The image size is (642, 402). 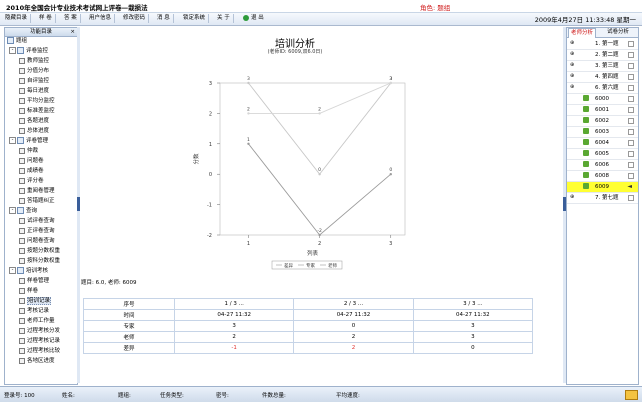 I want to click on tree-item: 过程考核记录, so click(x=39, y=341).